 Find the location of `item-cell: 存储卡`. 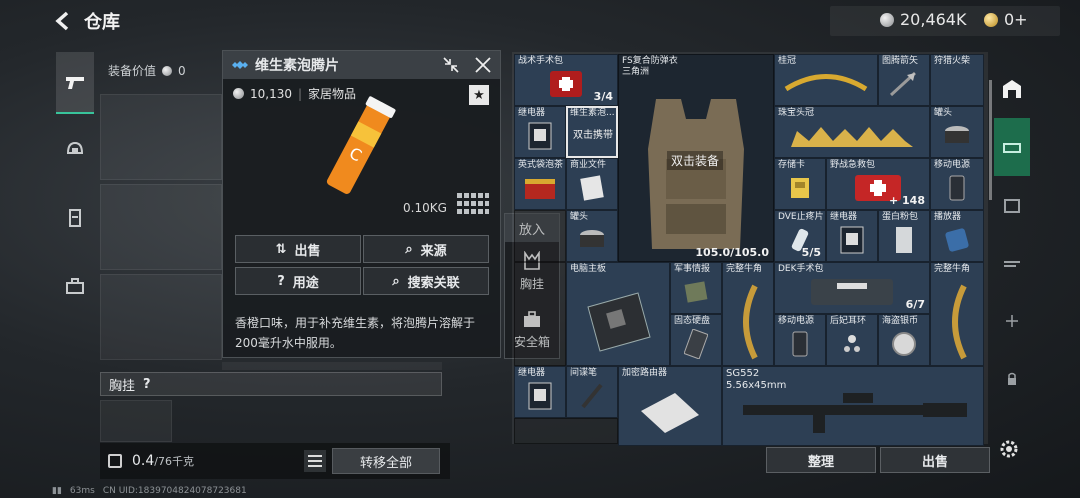

item-cell: 存储卡 is located at coordinates (800, 184).